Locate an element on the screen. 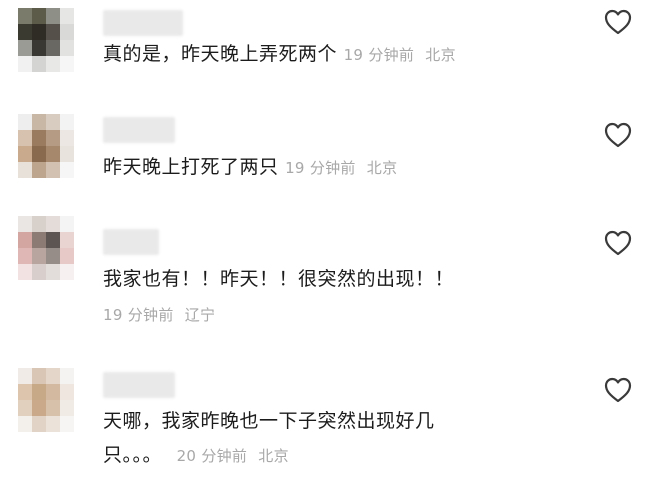 This screenshot has height=495, width=653. comment-text: 真的是，昨天晚上弄死两个 19 分钟前 北京 is located at coordinates (338, 54).